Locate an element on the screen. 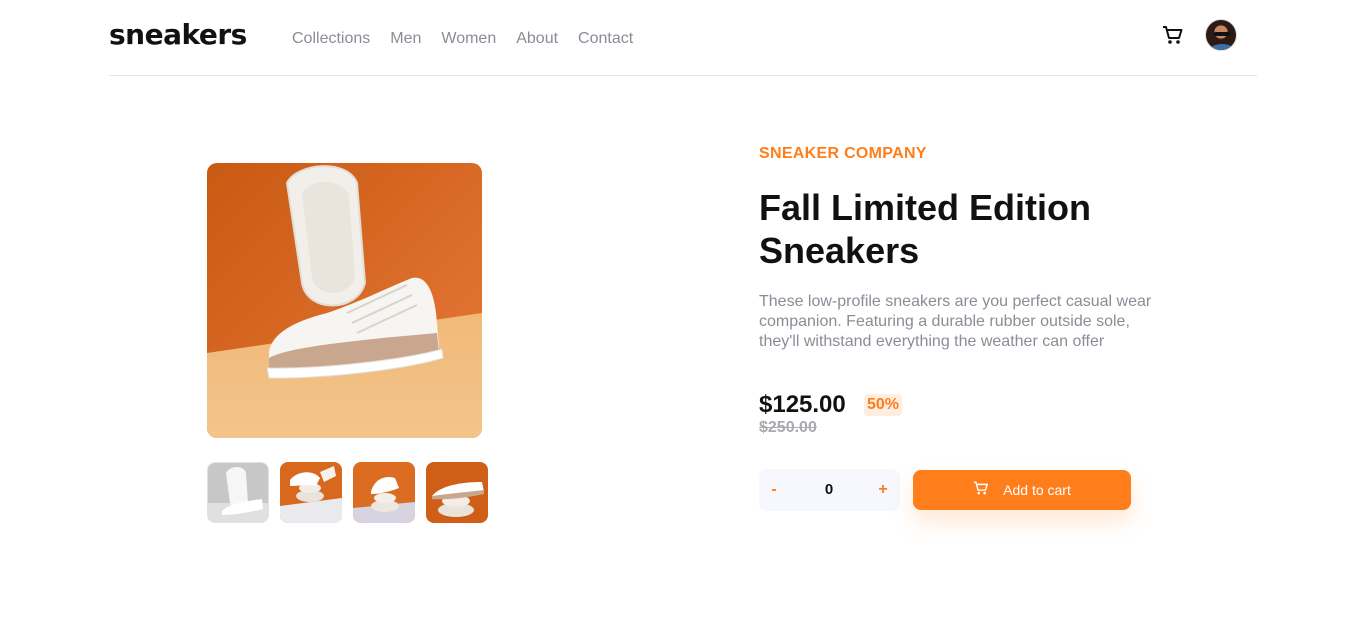  increase-quantity-button: + is located at coordinates (883, 490).